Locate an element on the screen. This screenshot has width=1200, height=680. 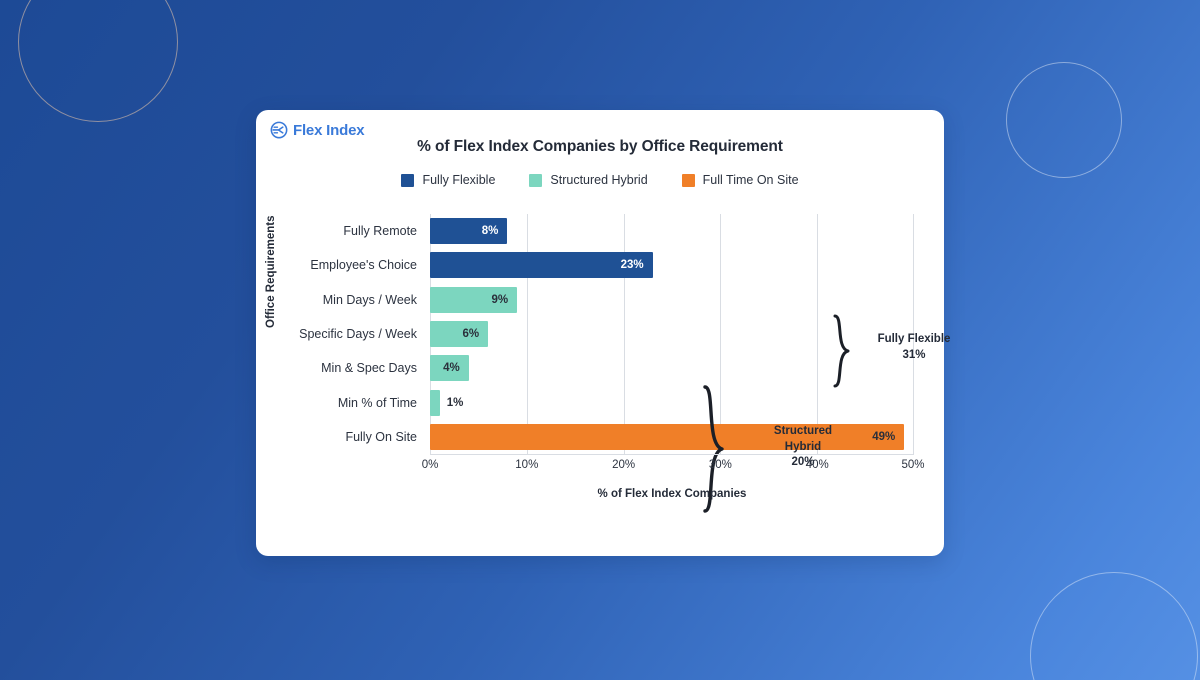
y-tick-label: Min & Spec Days is located at coordinates (369, 368).